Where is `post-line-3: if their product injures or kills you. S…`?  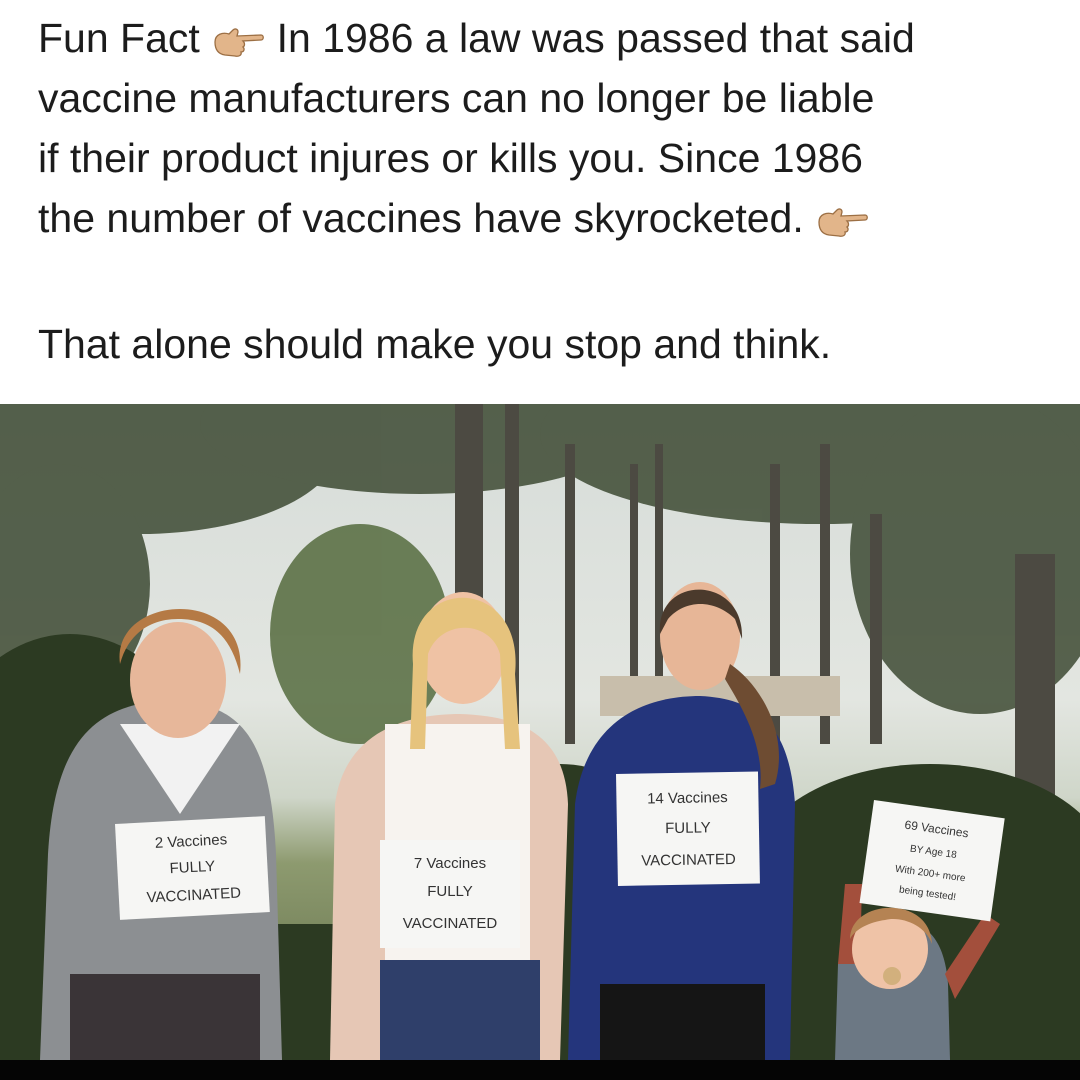
post-line-3: if their product injures or kills you. S… is located at coordinates (450, 158).